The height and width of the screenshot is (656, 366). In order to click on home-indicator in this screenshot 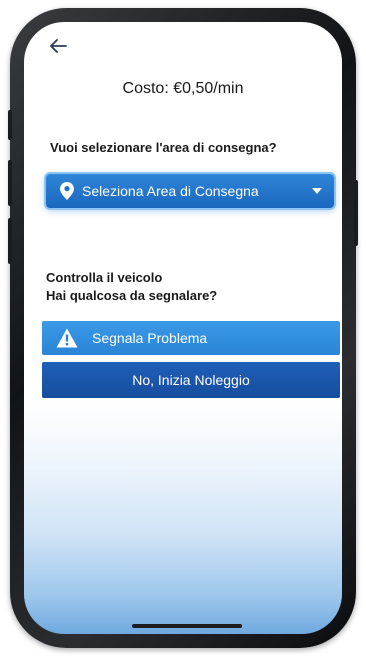, I will do `click(187, 626)`.